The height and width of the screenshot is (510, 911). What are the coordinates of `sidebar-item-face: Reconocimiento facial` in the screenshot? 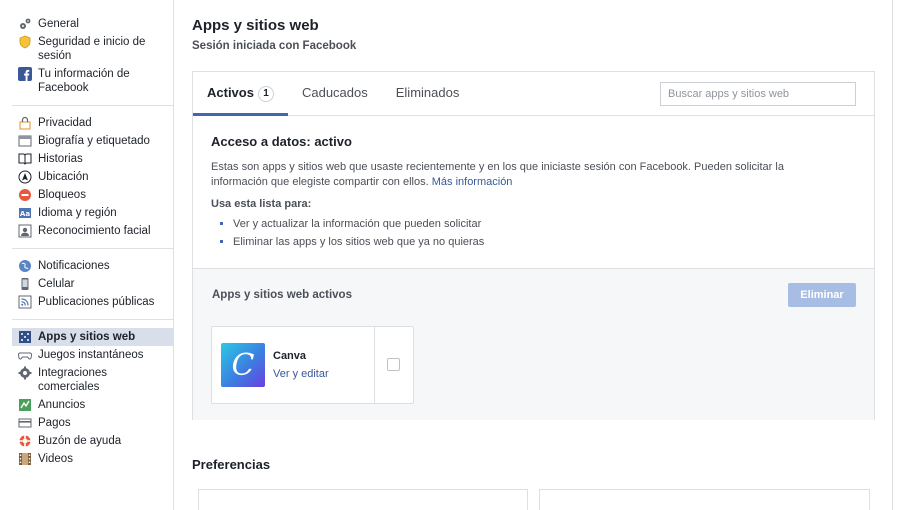 It's located at (92, 231).